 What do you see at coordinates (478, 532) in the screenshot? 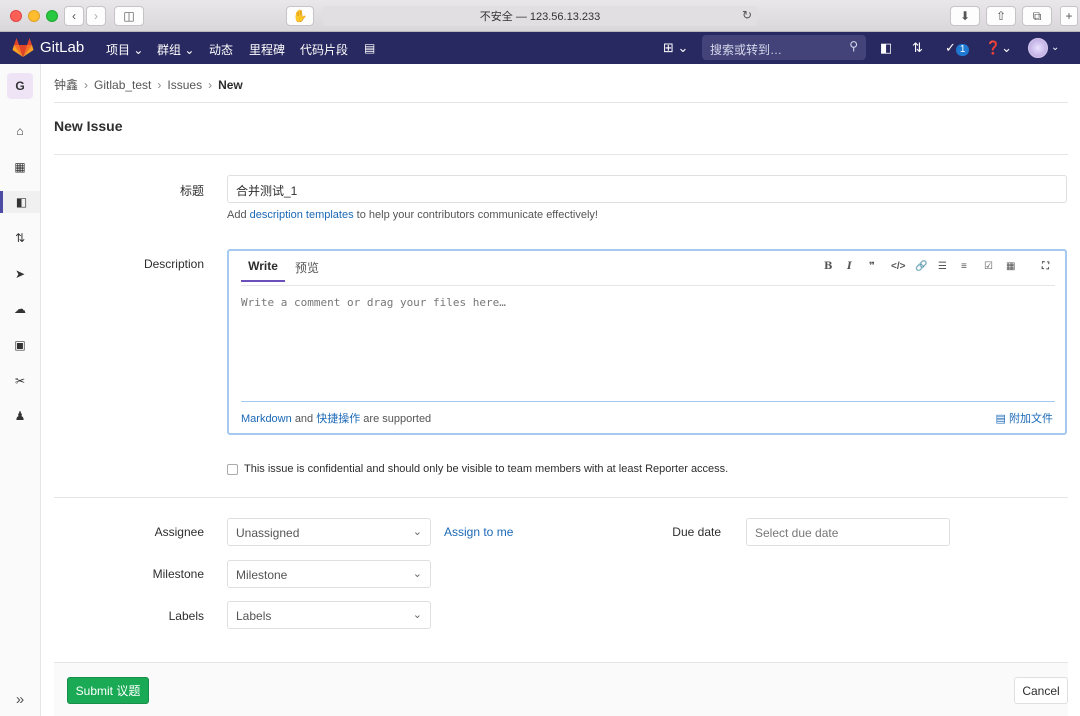
I see `assign-to-me-link: Assign to me` at bounding box center [478, 532].